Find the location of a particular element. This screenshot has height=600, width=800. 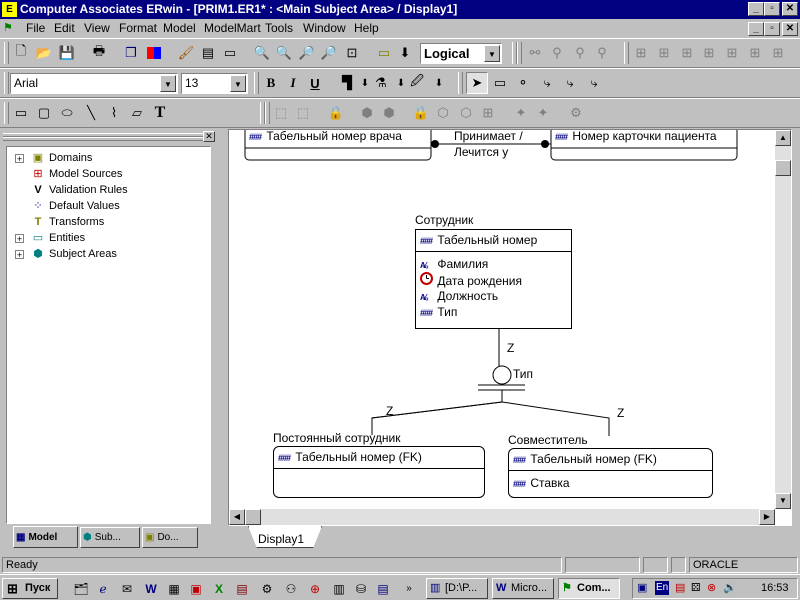

print-icon: 🖶 is located at coordinates (99, 53).